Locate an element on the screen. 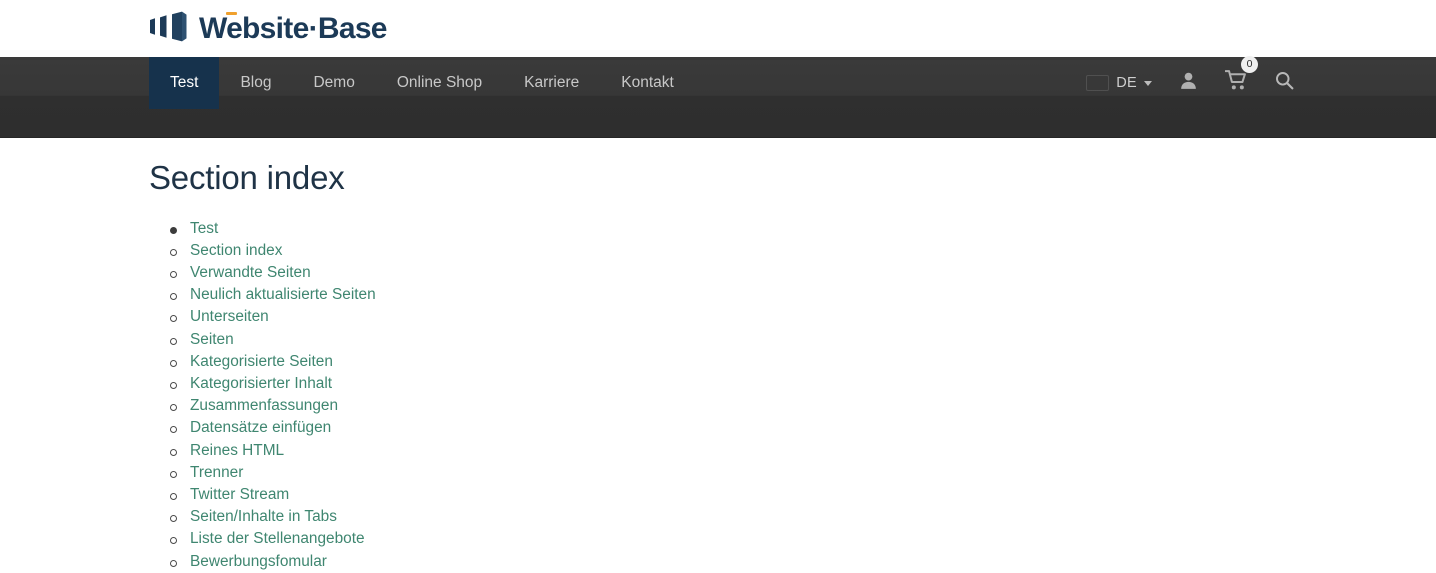 The image size is (1436, 573). list-item: Trenner is located at coordinates (803, 473).